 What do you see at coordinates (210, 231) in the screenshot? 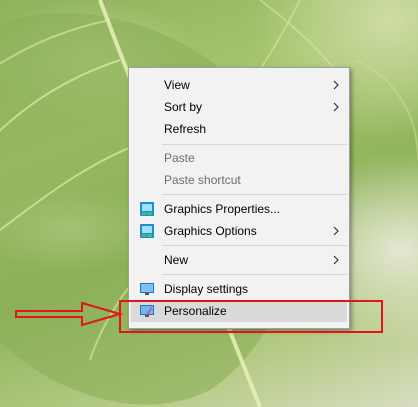
I see `menu-item-label: Graphics Options` at bounding box center [210, 231].